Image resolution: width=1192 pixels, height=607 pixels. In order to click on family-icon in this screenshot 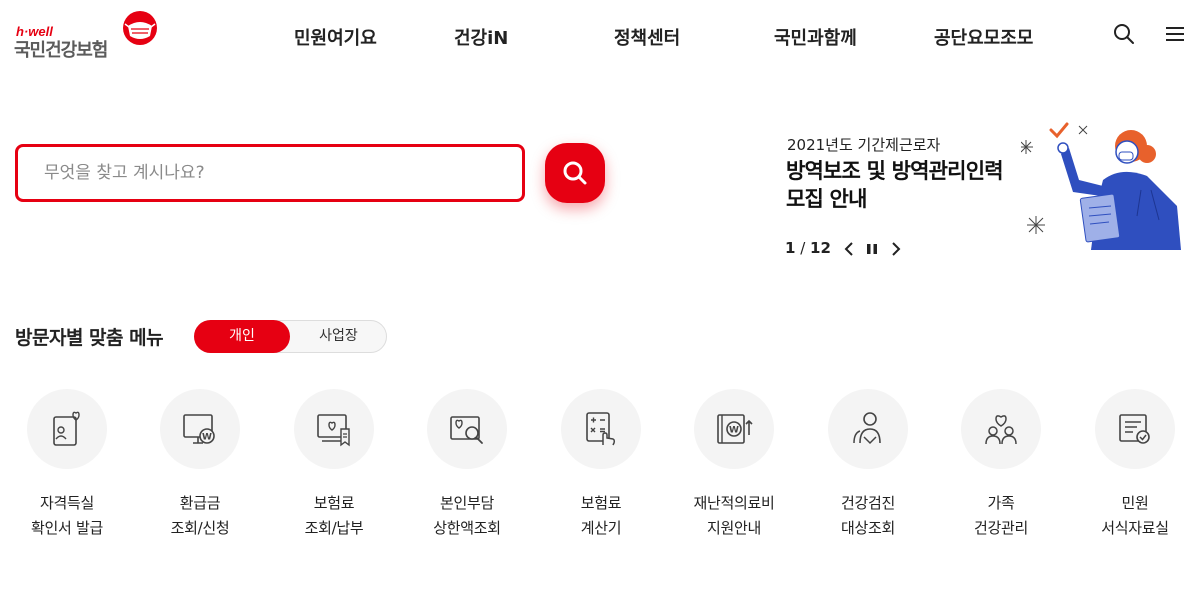, I will do `click(1001, 430)`.